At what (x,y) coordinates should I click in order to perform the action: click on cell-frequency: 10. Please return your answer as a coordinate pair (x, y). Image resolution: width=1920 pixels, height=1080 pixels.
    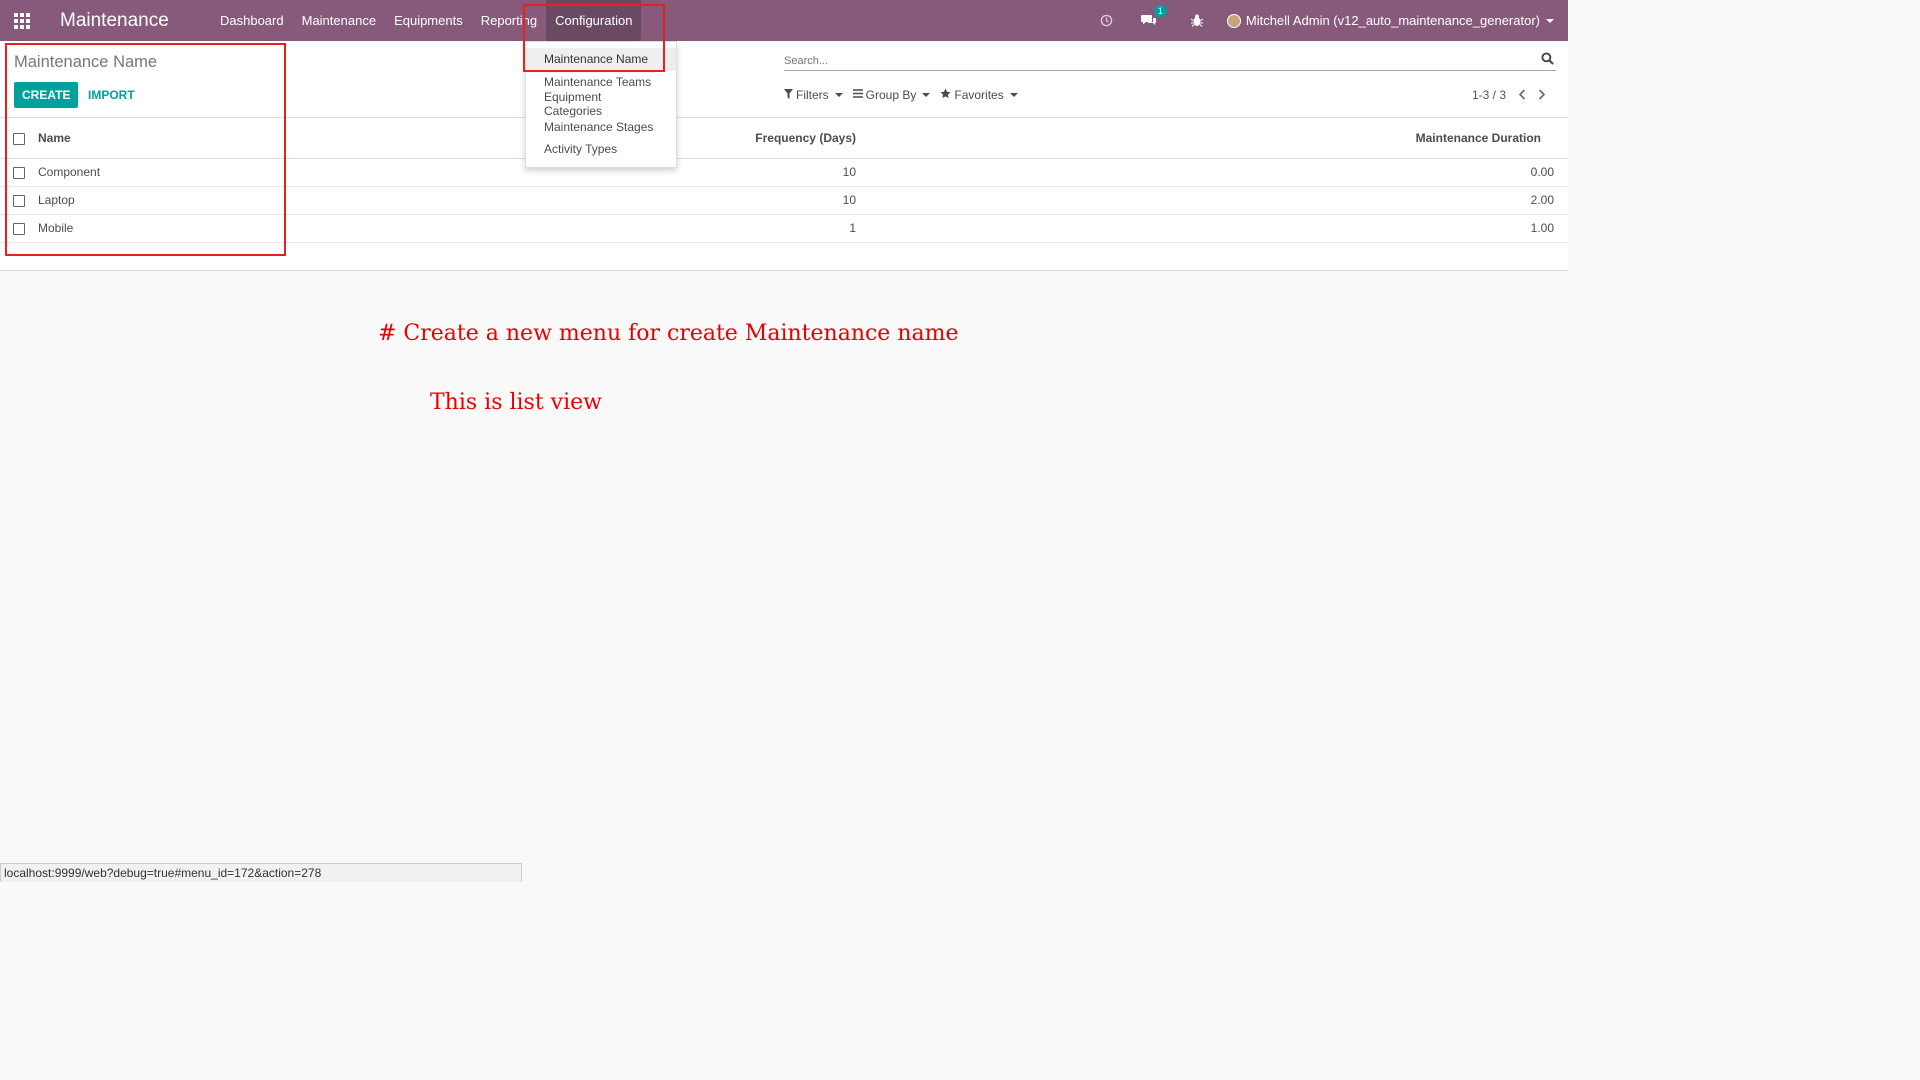
    Looking at the image, I should click on (727, 200).